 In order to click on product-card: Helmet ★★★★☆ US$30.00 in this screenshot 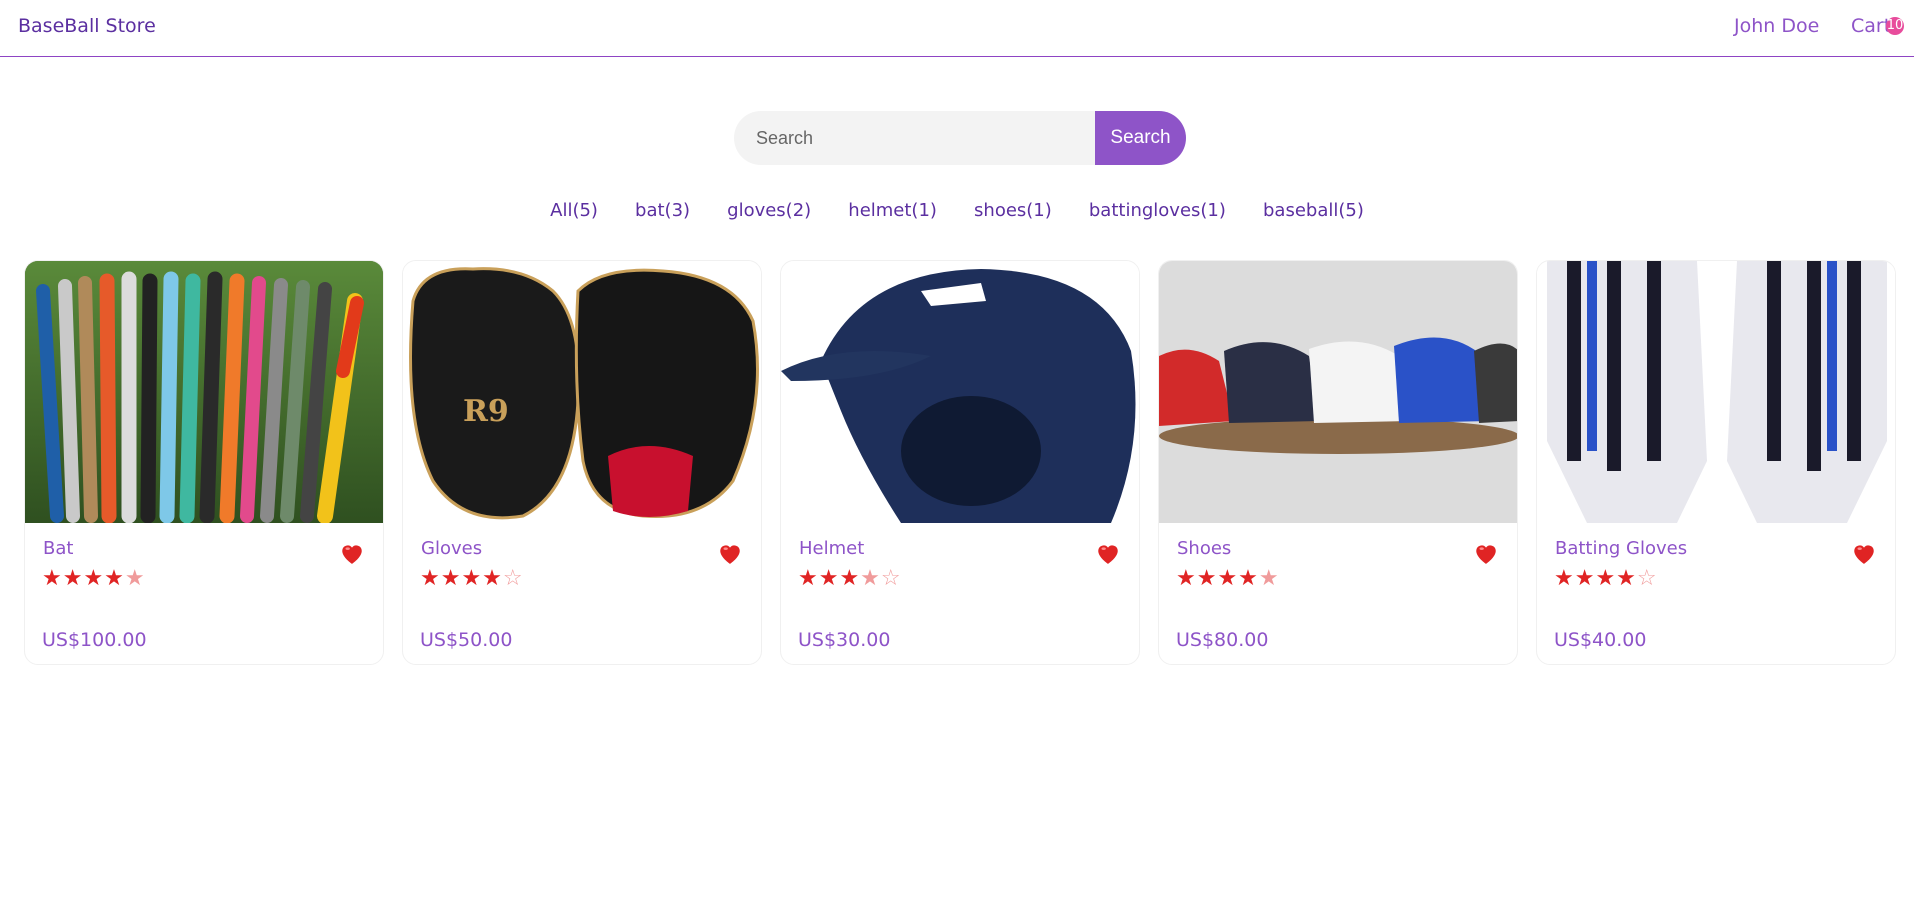, I will do `click(960, 462)`.